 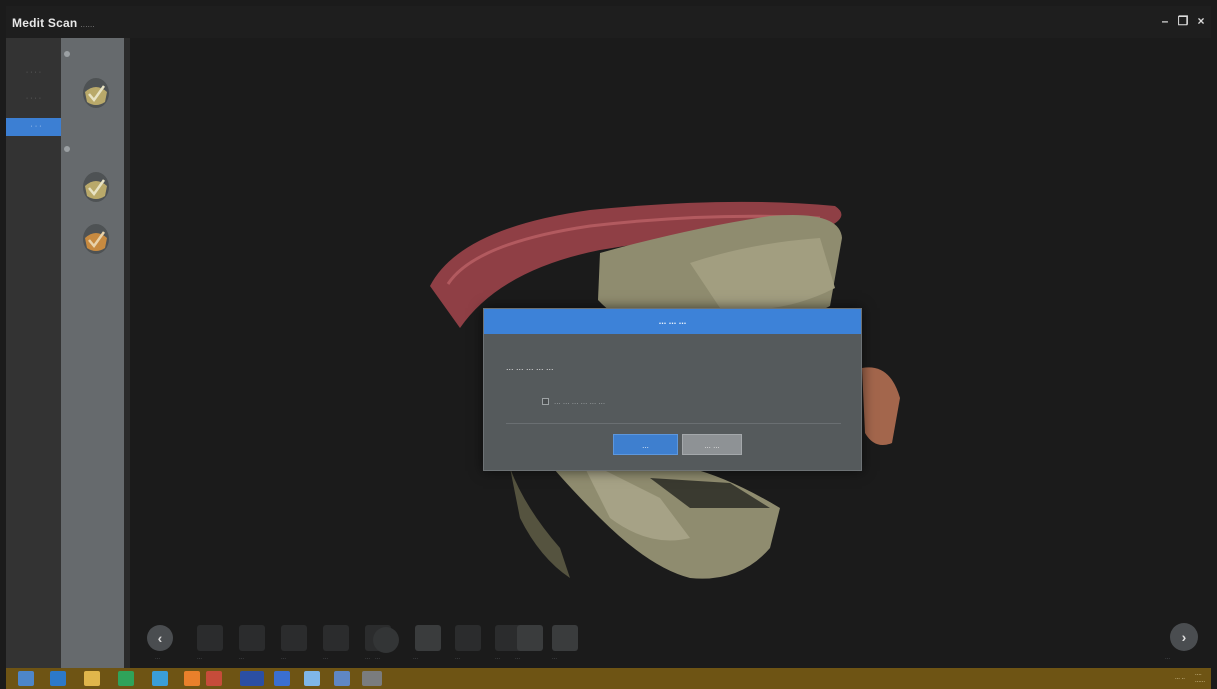 What do you see at coordinates (1201, 21) in the screenshot?
I see `close-button: ×` at bounding box center [1201, 21].